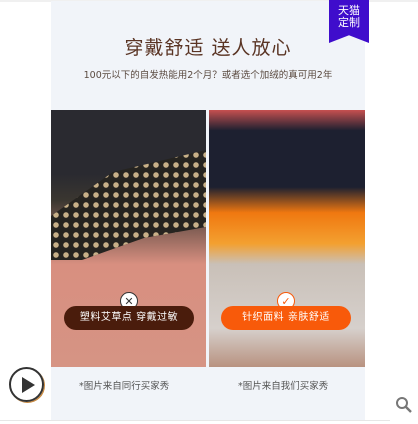  What do you see at coordinates (124, 386) in the screenshot?
I see `left-caption: *图片来自同行买家秀` at bounding box center [124, 386].